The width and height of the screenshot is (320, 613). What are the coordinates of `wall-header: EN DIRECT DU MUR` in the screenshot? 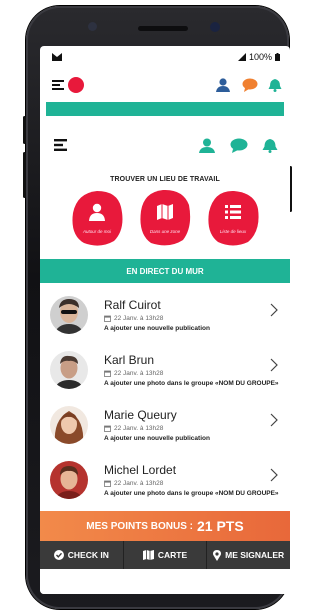 It's located at (165, 271).